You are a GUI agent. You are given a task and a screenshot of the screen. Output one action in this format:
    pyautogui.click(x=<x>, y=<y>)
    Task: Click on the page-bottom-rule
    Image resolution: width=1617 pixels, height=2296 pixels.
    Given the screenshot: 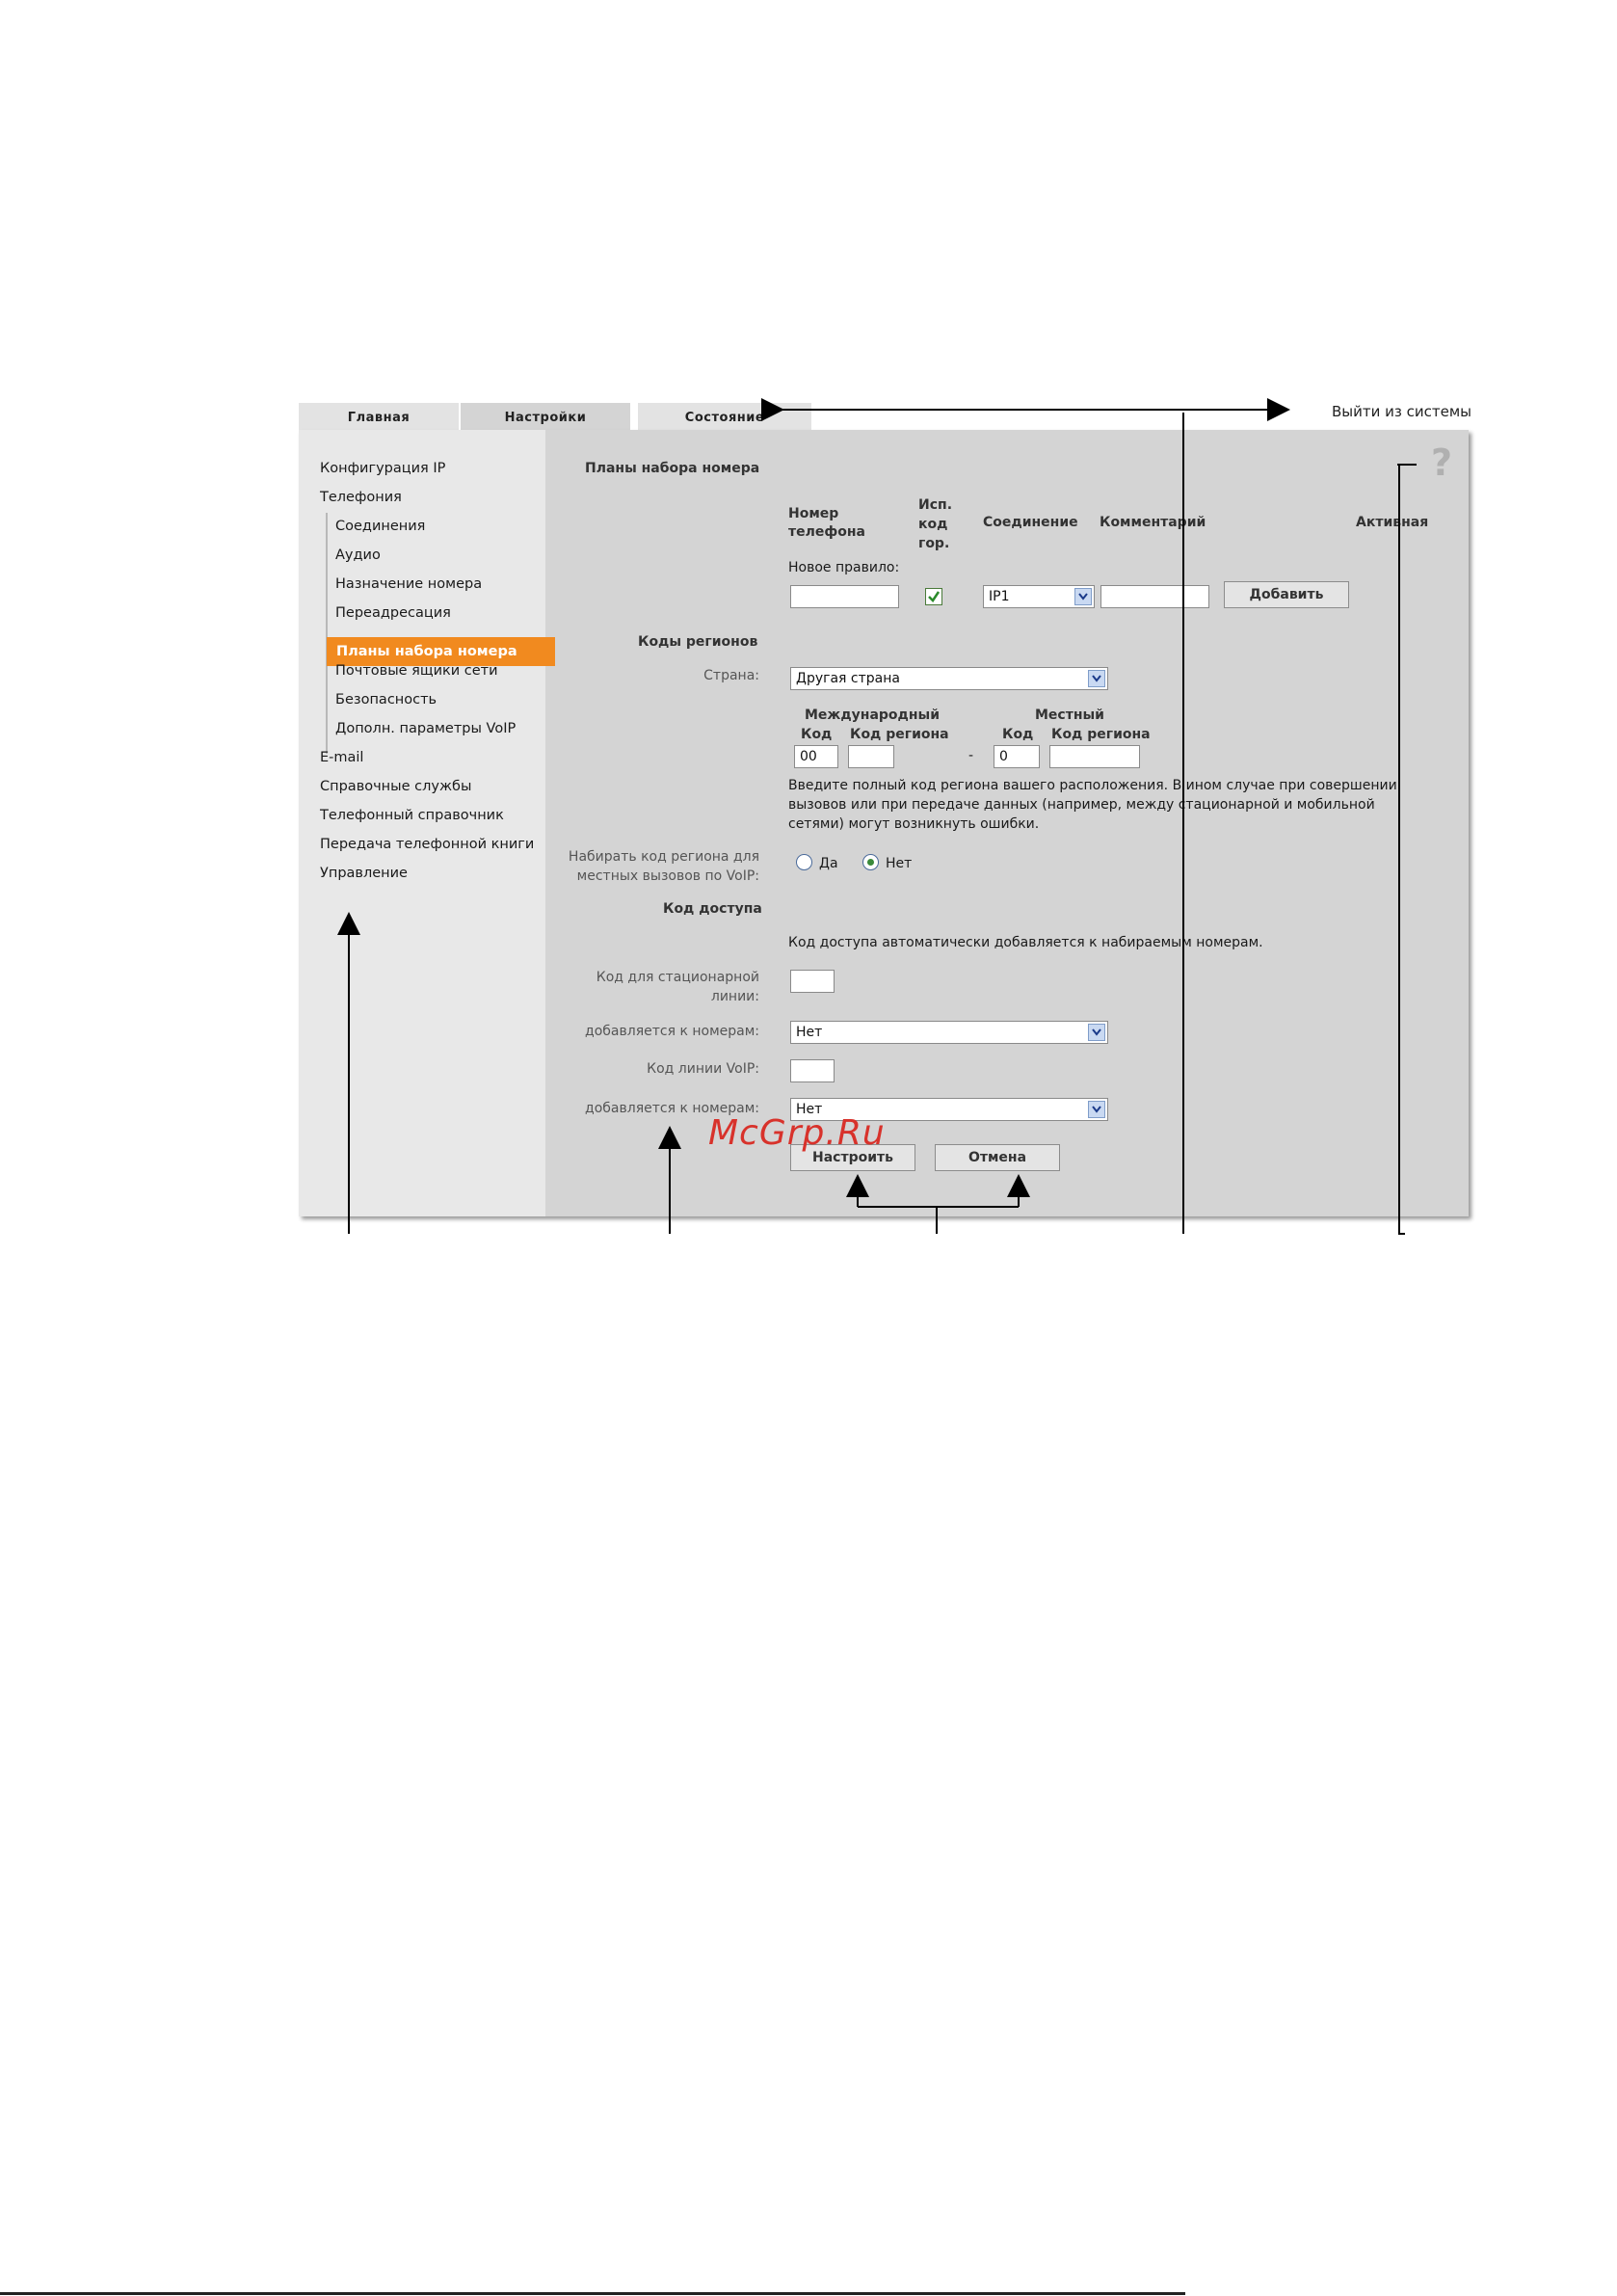 What is the action you would take?
    pyautogui.click(x=593, y=2293)
    